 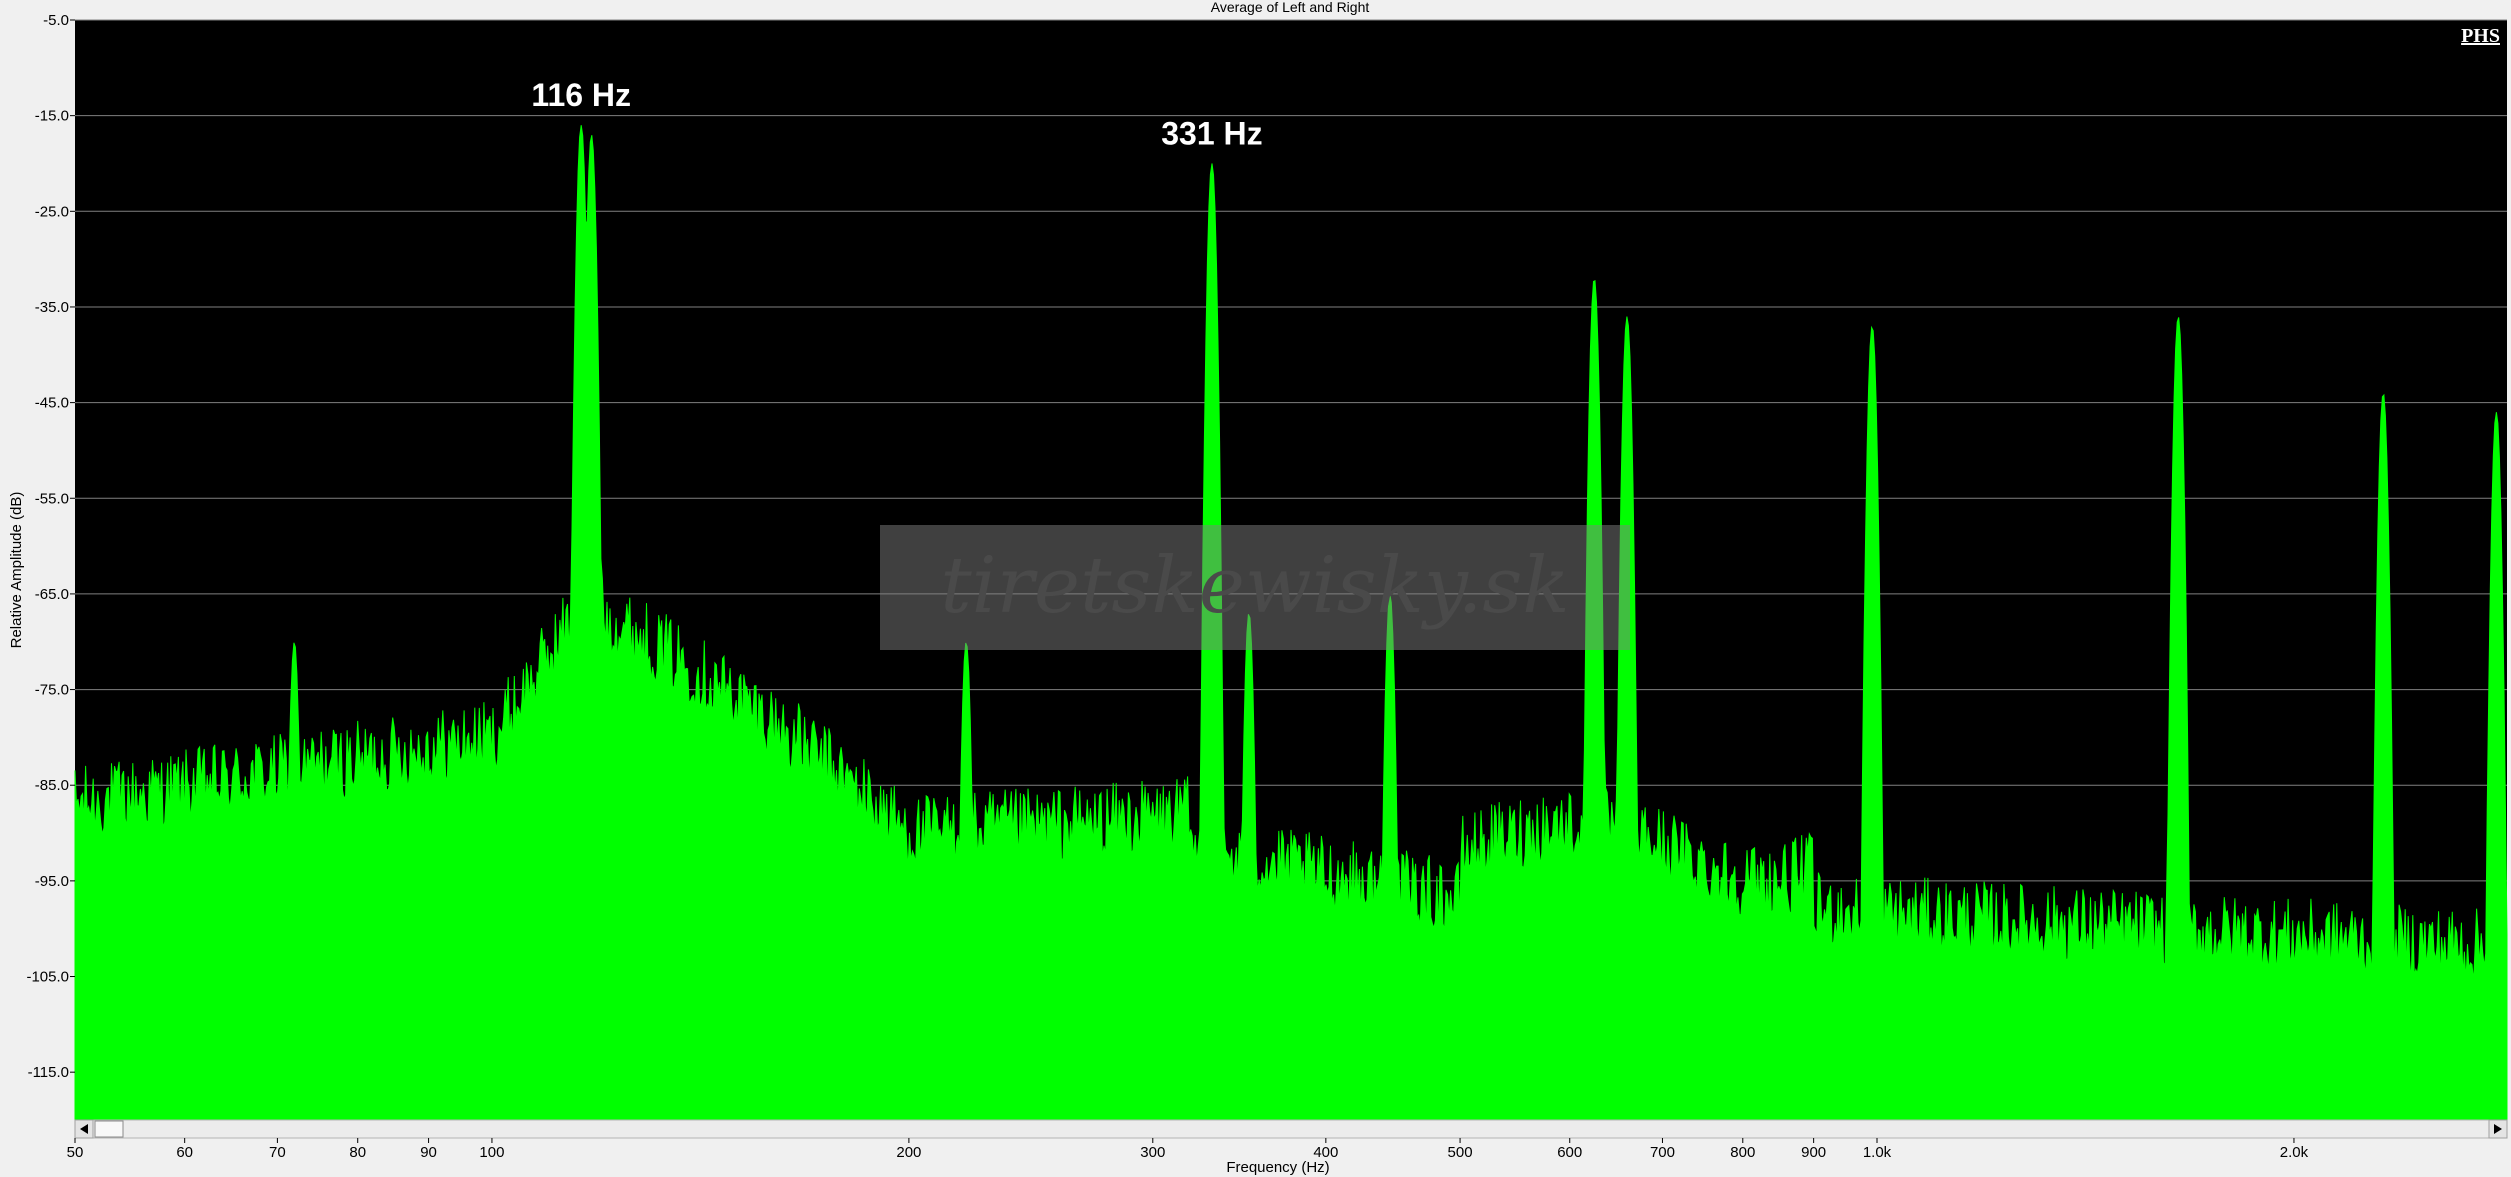 What do you see at coordinates (52, 307) in the screenshot?
I see `y-tick-label: -35.0` at bounding box center [52, 307].